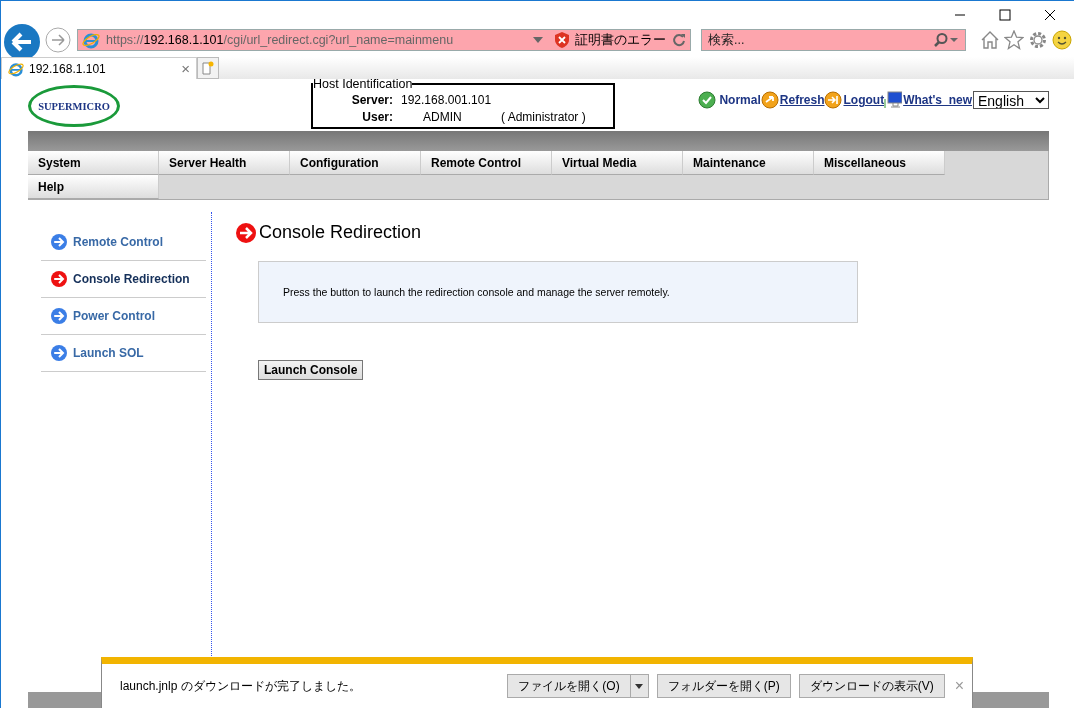 The image size is (1075, 708). Describe the element at coordinates (208, 68) in the screenshot. I see `new-tab-icon` at that location.